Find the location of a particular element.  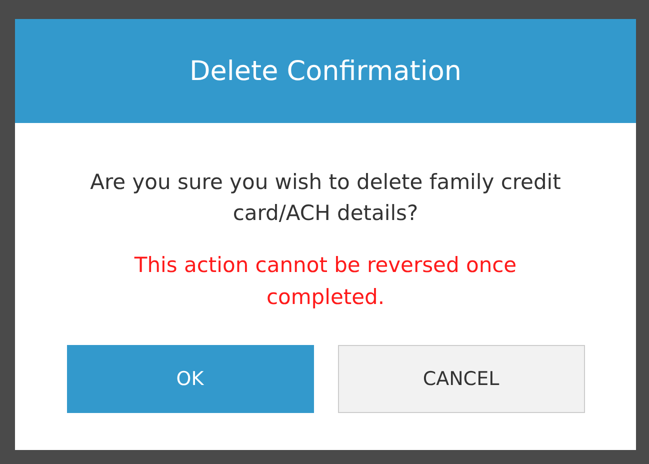

cancel-button: CANCEL is located at coordinates (461, 379).